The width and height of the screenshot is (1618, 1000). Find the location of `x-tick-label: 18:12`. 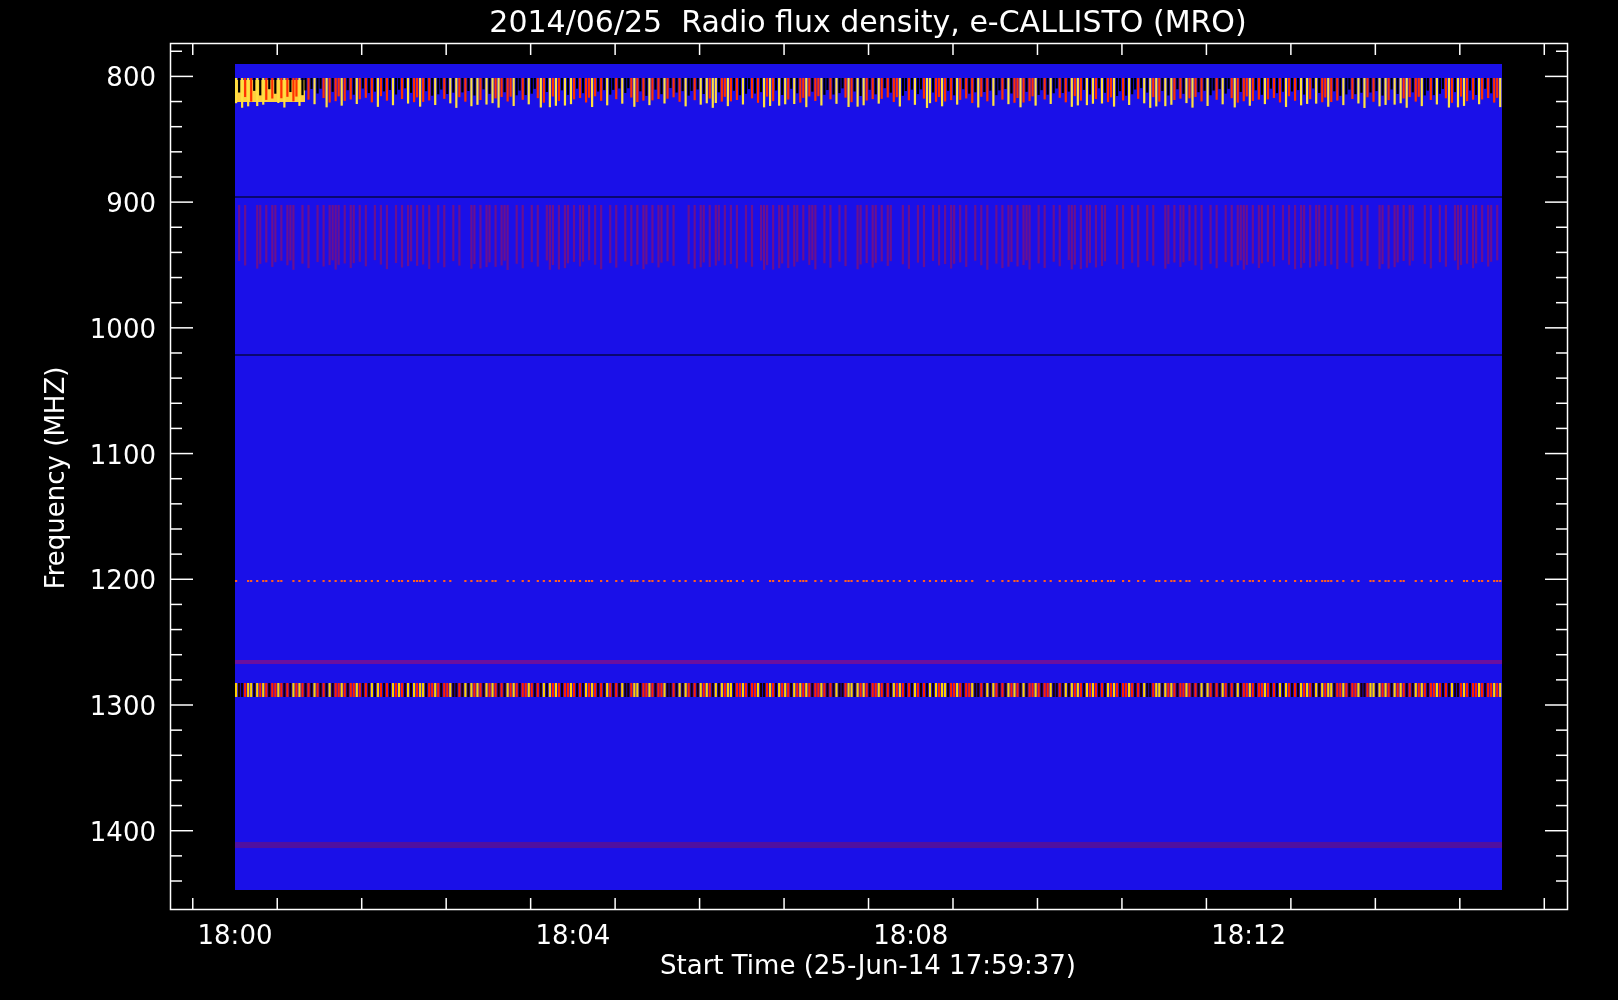

x-tick-label: 18:12 is located at coordinates (1249, 935).